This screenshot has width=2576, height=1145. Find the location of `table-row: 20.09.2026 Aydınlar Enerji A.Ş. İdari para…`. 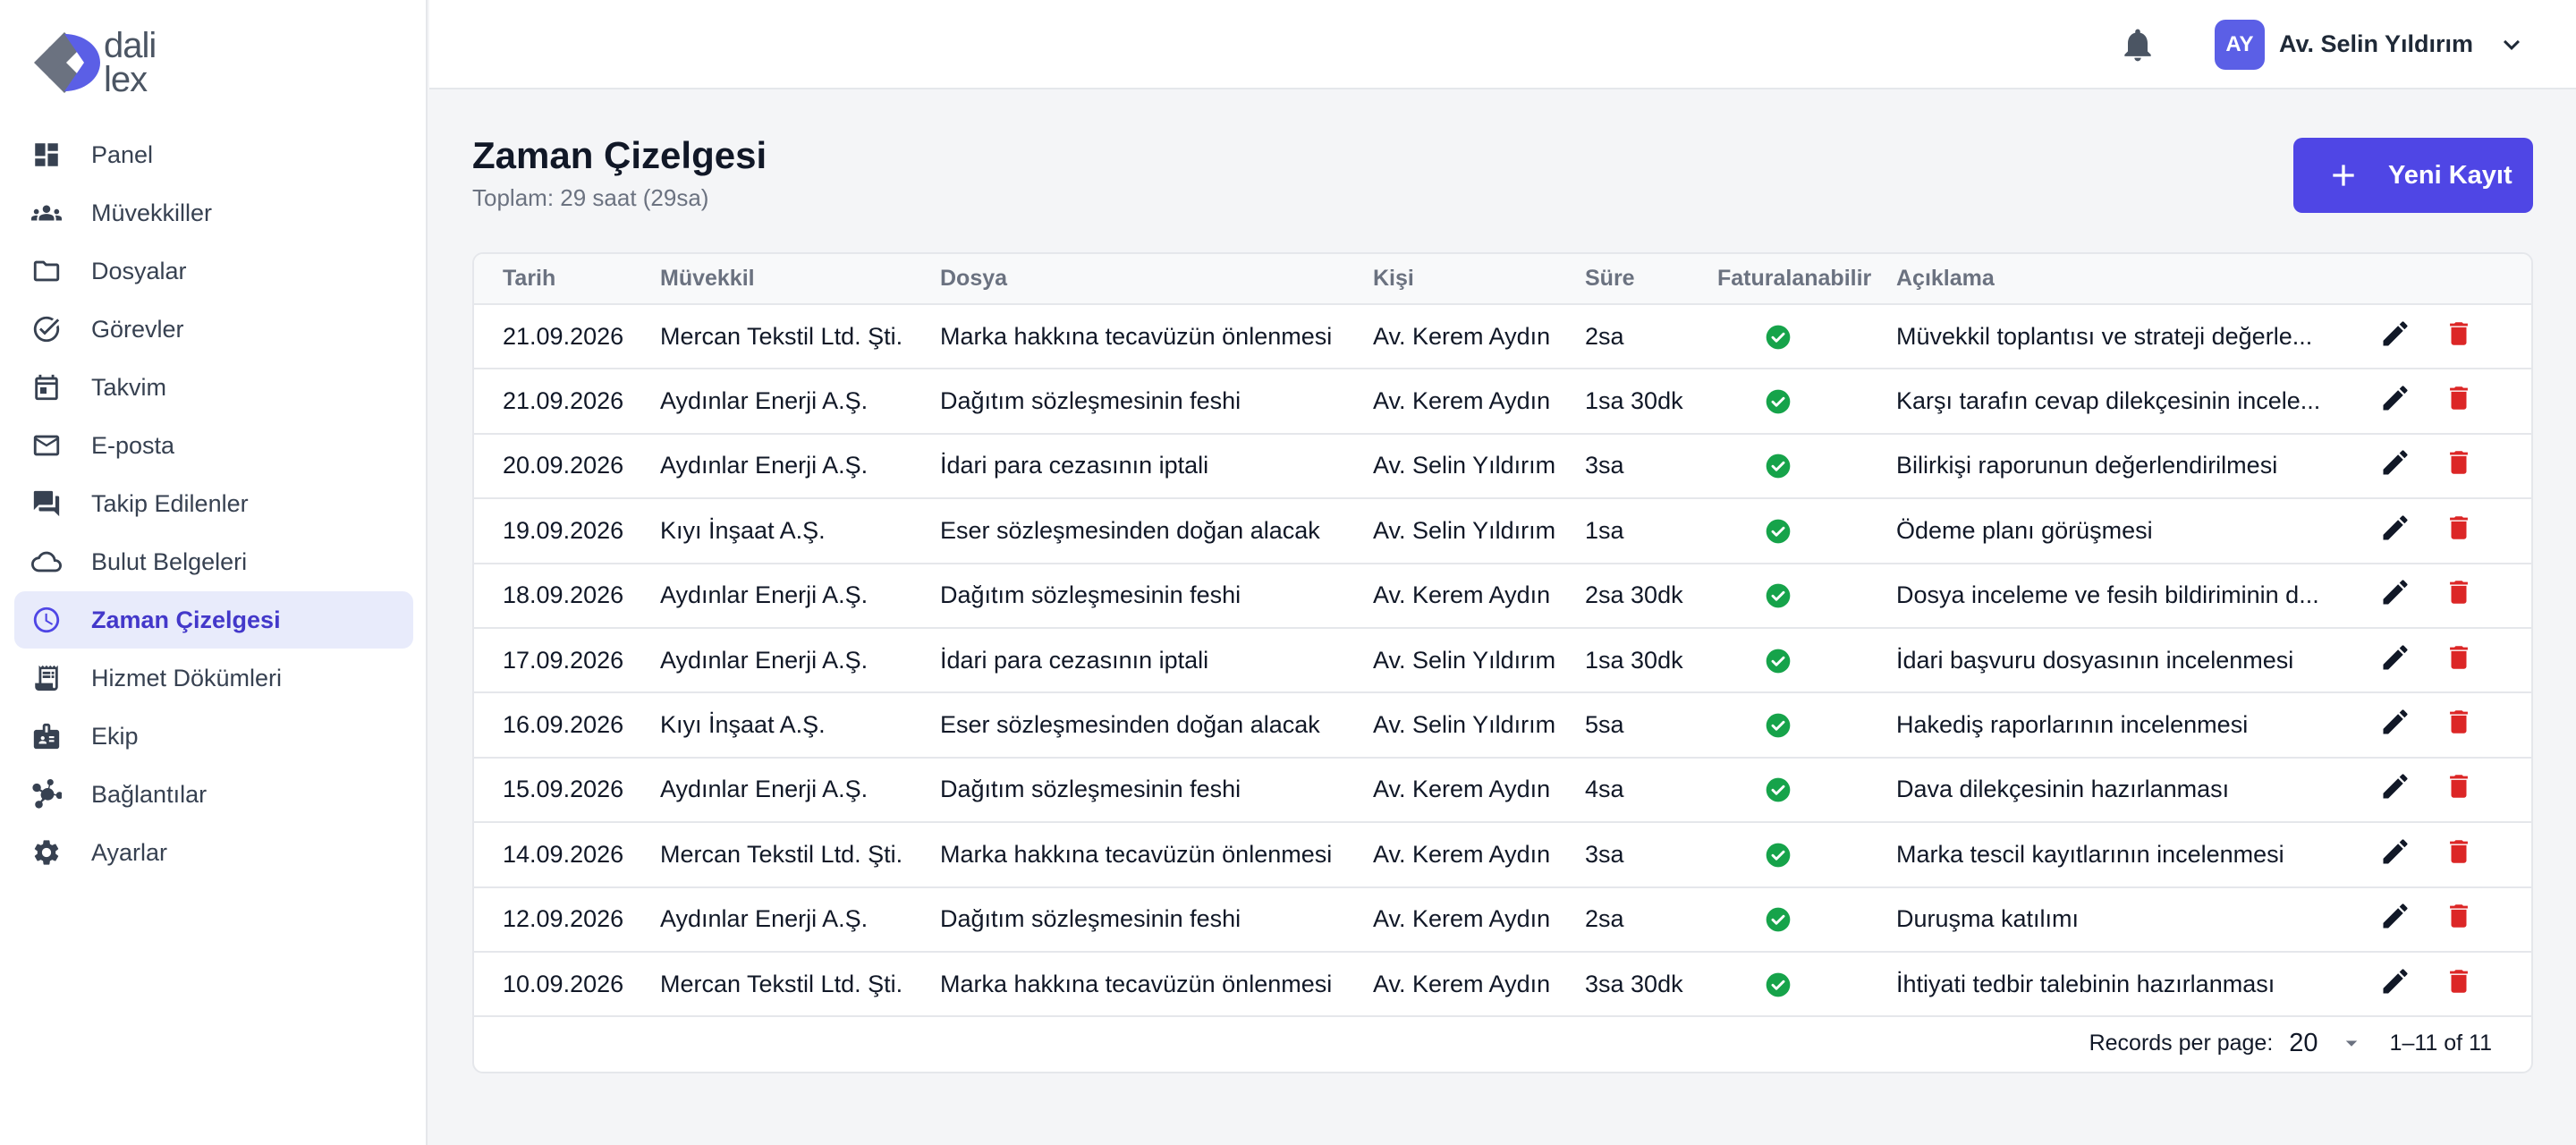

table-row: 20.09.2026 Aydınlar Enerji A.Ş. İdari para… is located at coordinates (1502, 466).